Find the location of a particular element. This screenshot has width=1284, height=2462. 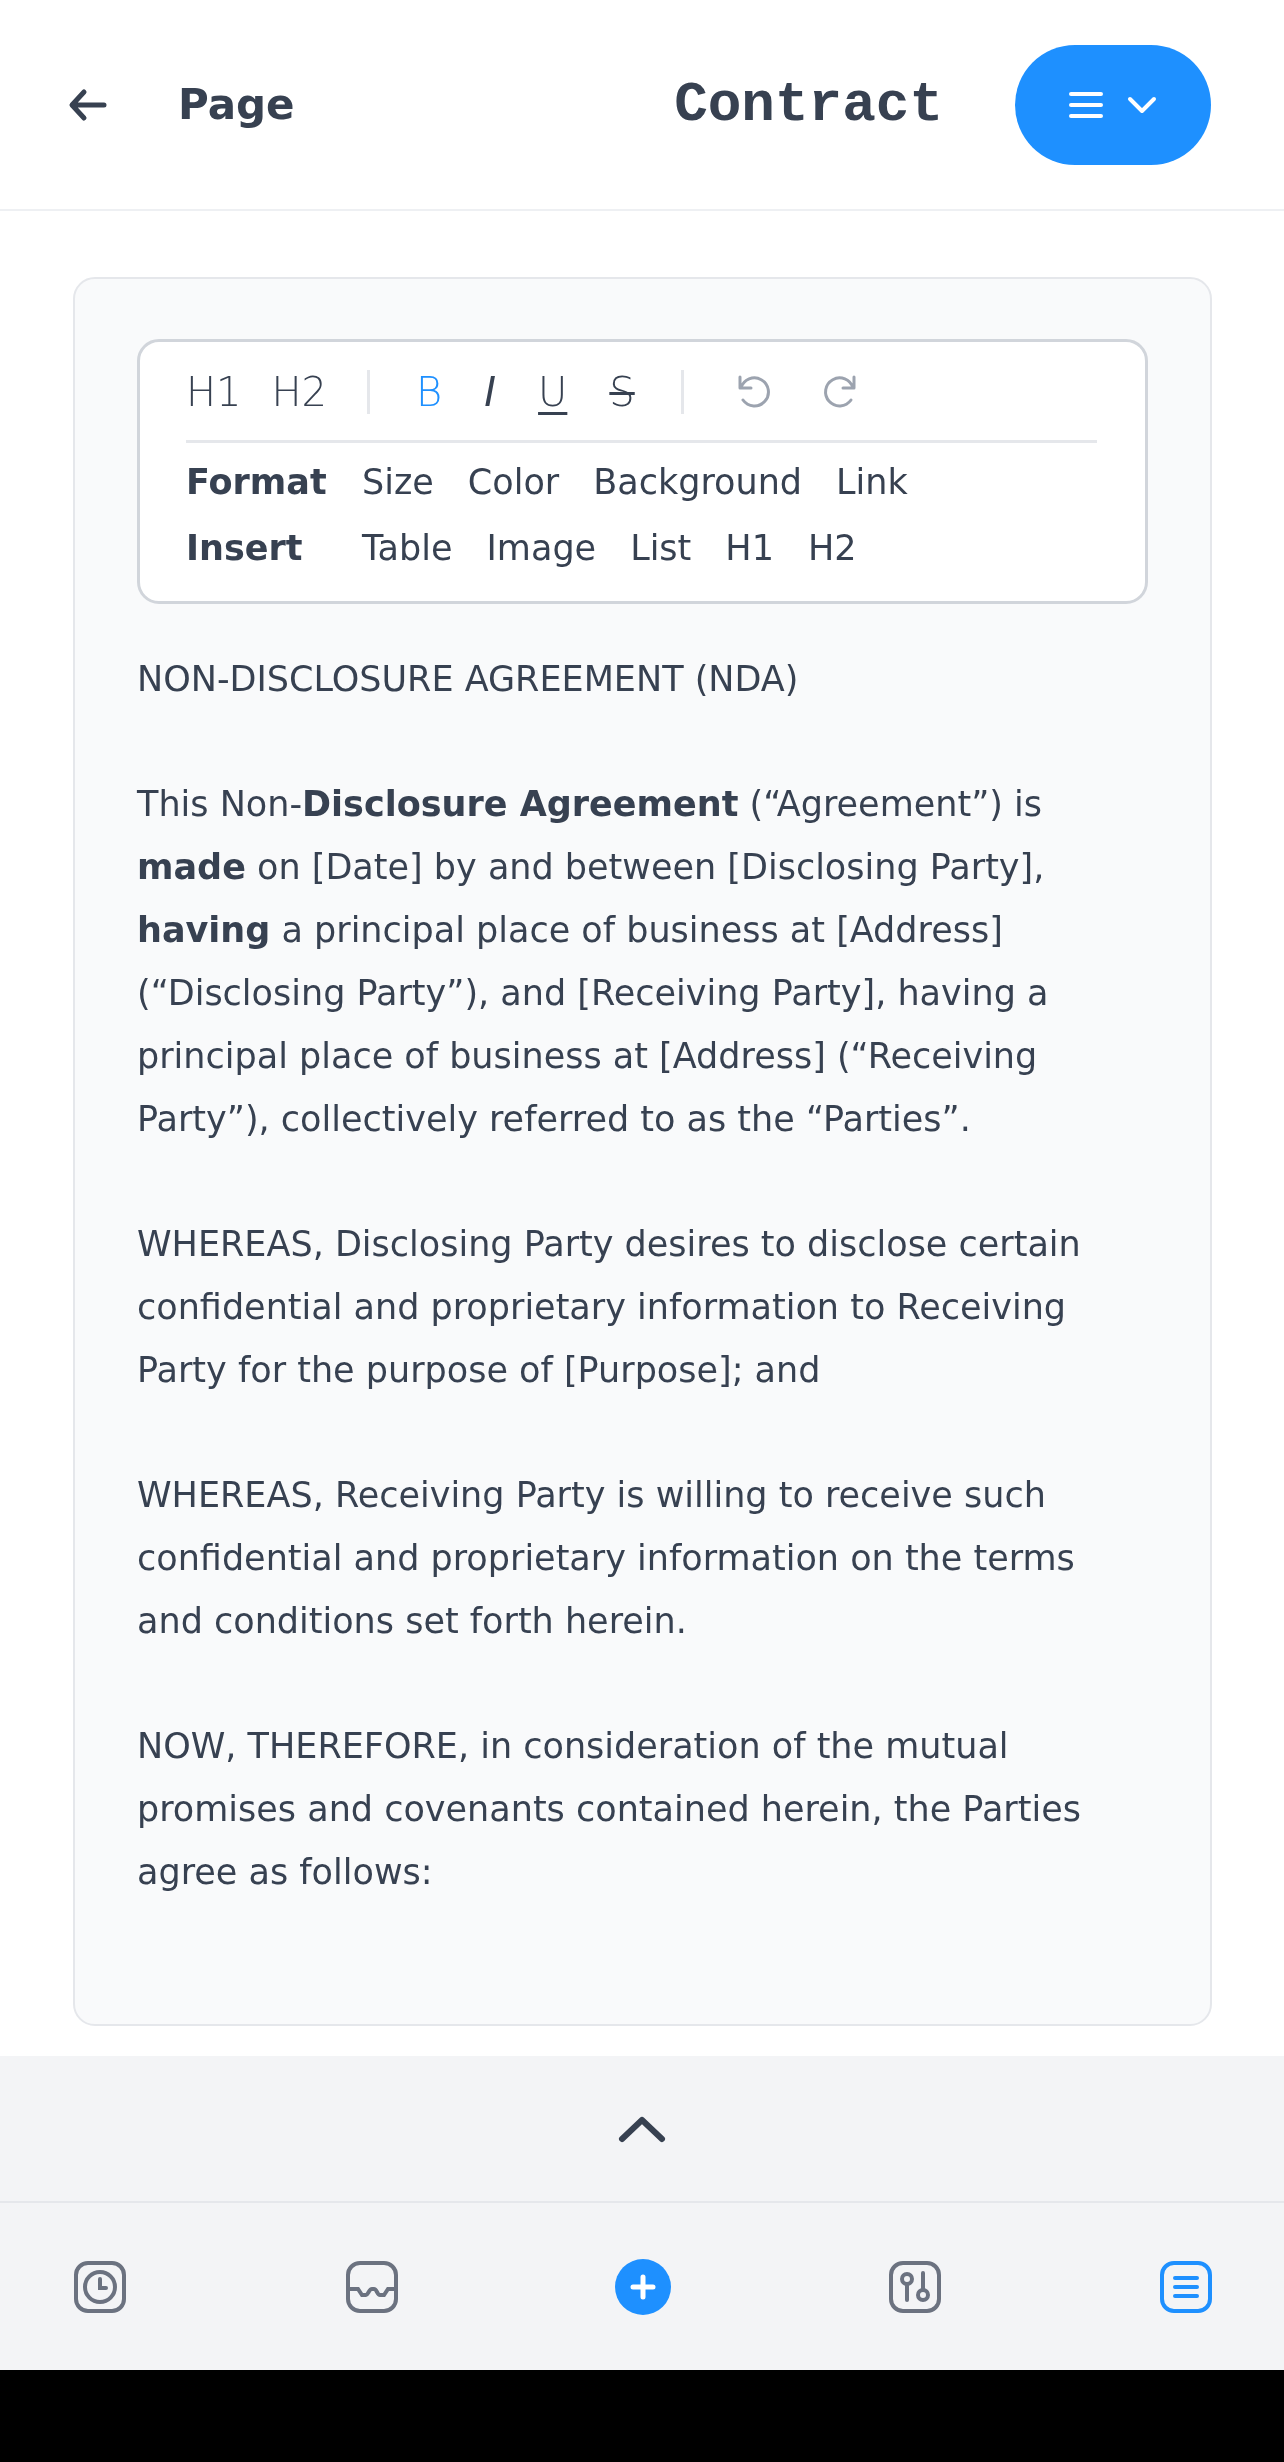

back-label: Page is located at coordinates (236, 104).